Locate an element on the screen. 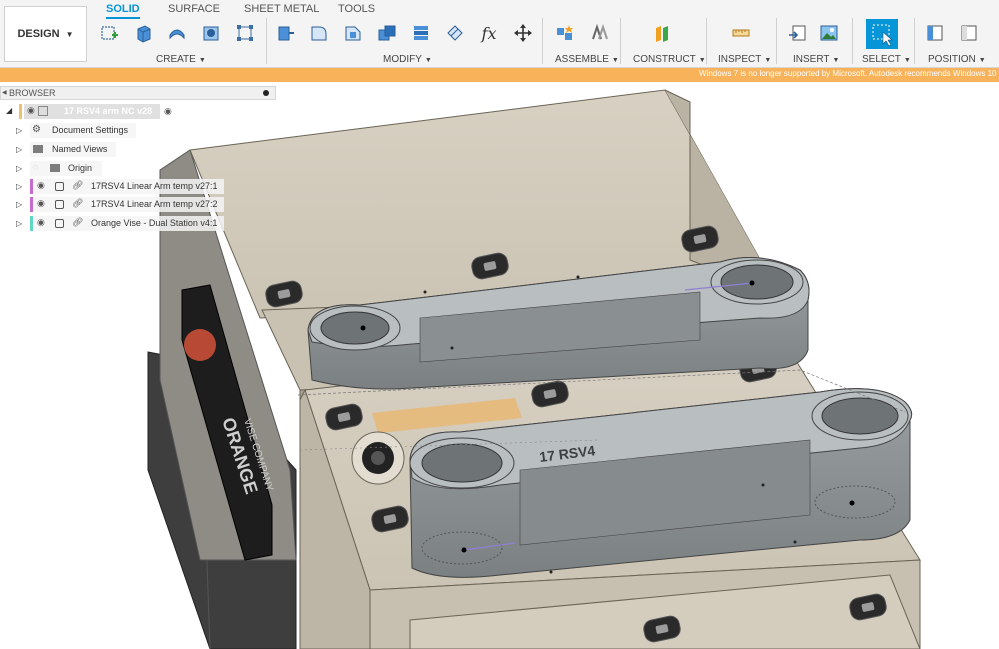 The width and height of the screenshot is (999, 649). new-sketch-icon is located at coordinates (109, 33).